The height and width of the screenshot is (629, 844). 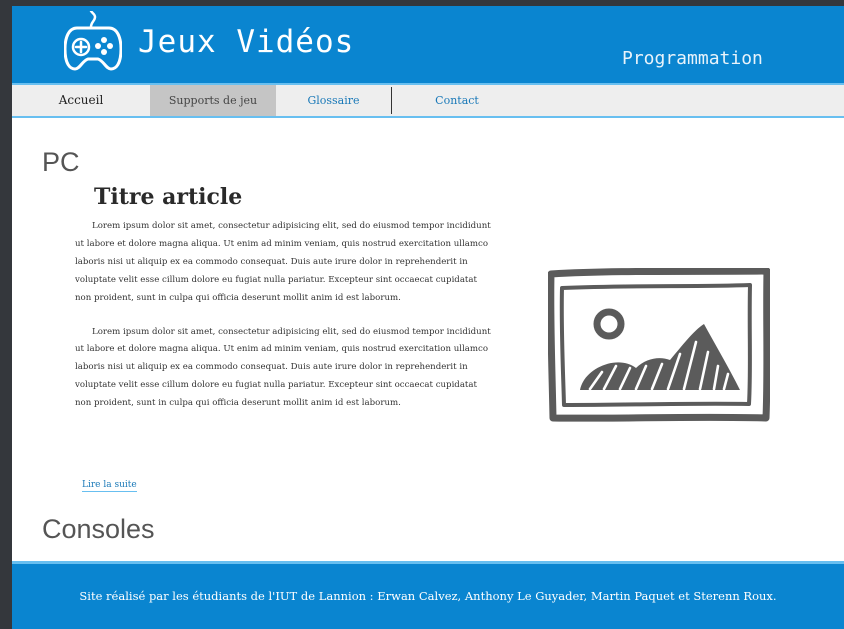 I want to click on site-header: Jeux Vidéos Programmation, so click(x=428, y=44).